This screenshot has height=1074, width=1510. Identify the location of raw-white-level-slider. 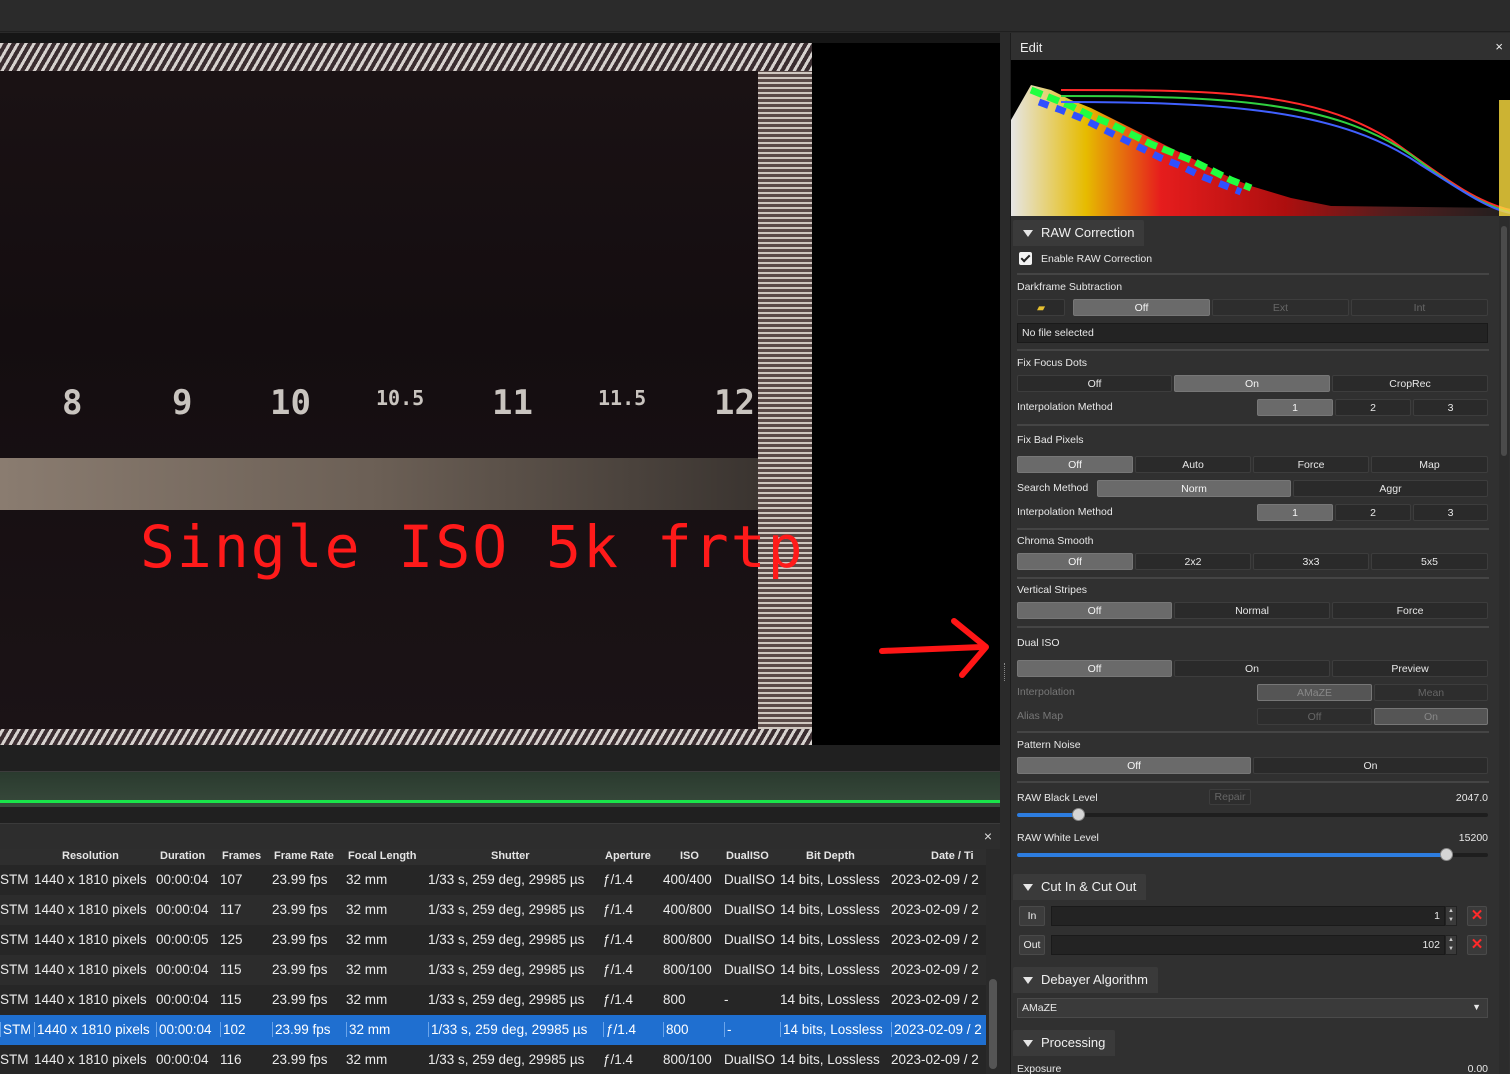
(1252, 854).